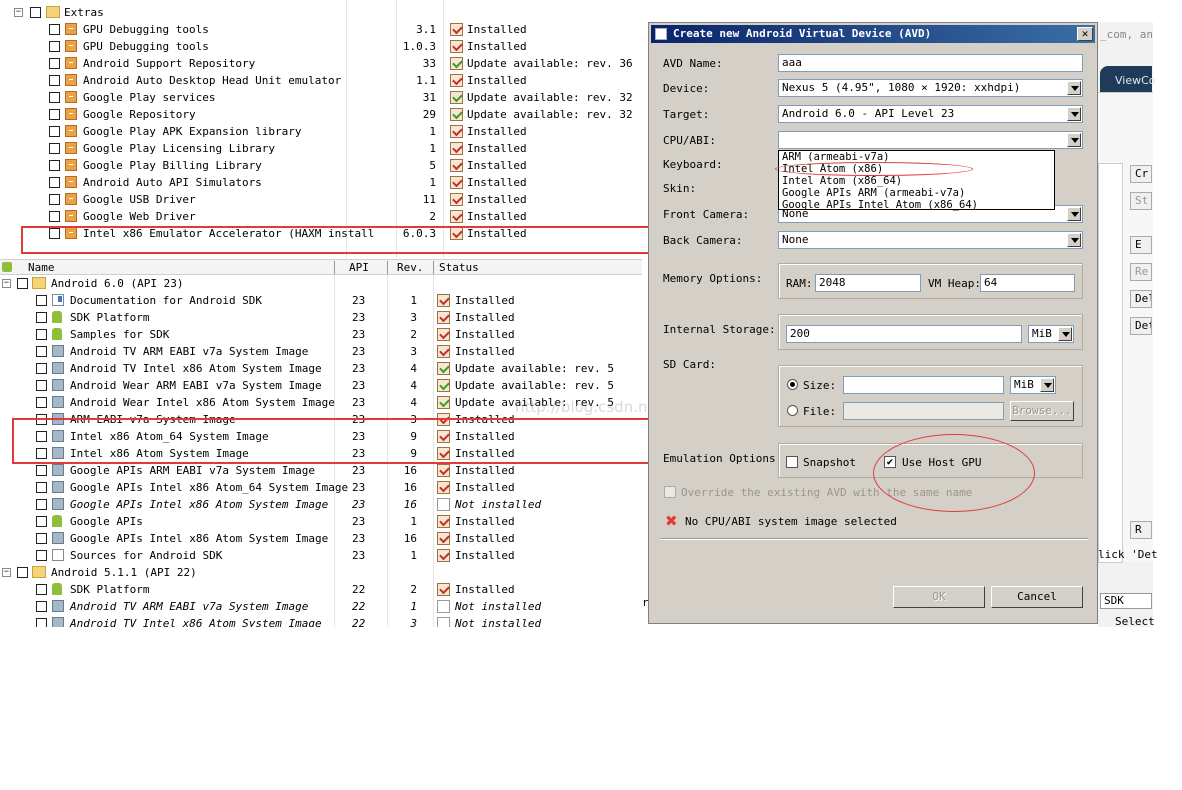  Describe the element at coordinates (930, 63) in the screenshot. I see `avd-name-input: aaa` at that location.